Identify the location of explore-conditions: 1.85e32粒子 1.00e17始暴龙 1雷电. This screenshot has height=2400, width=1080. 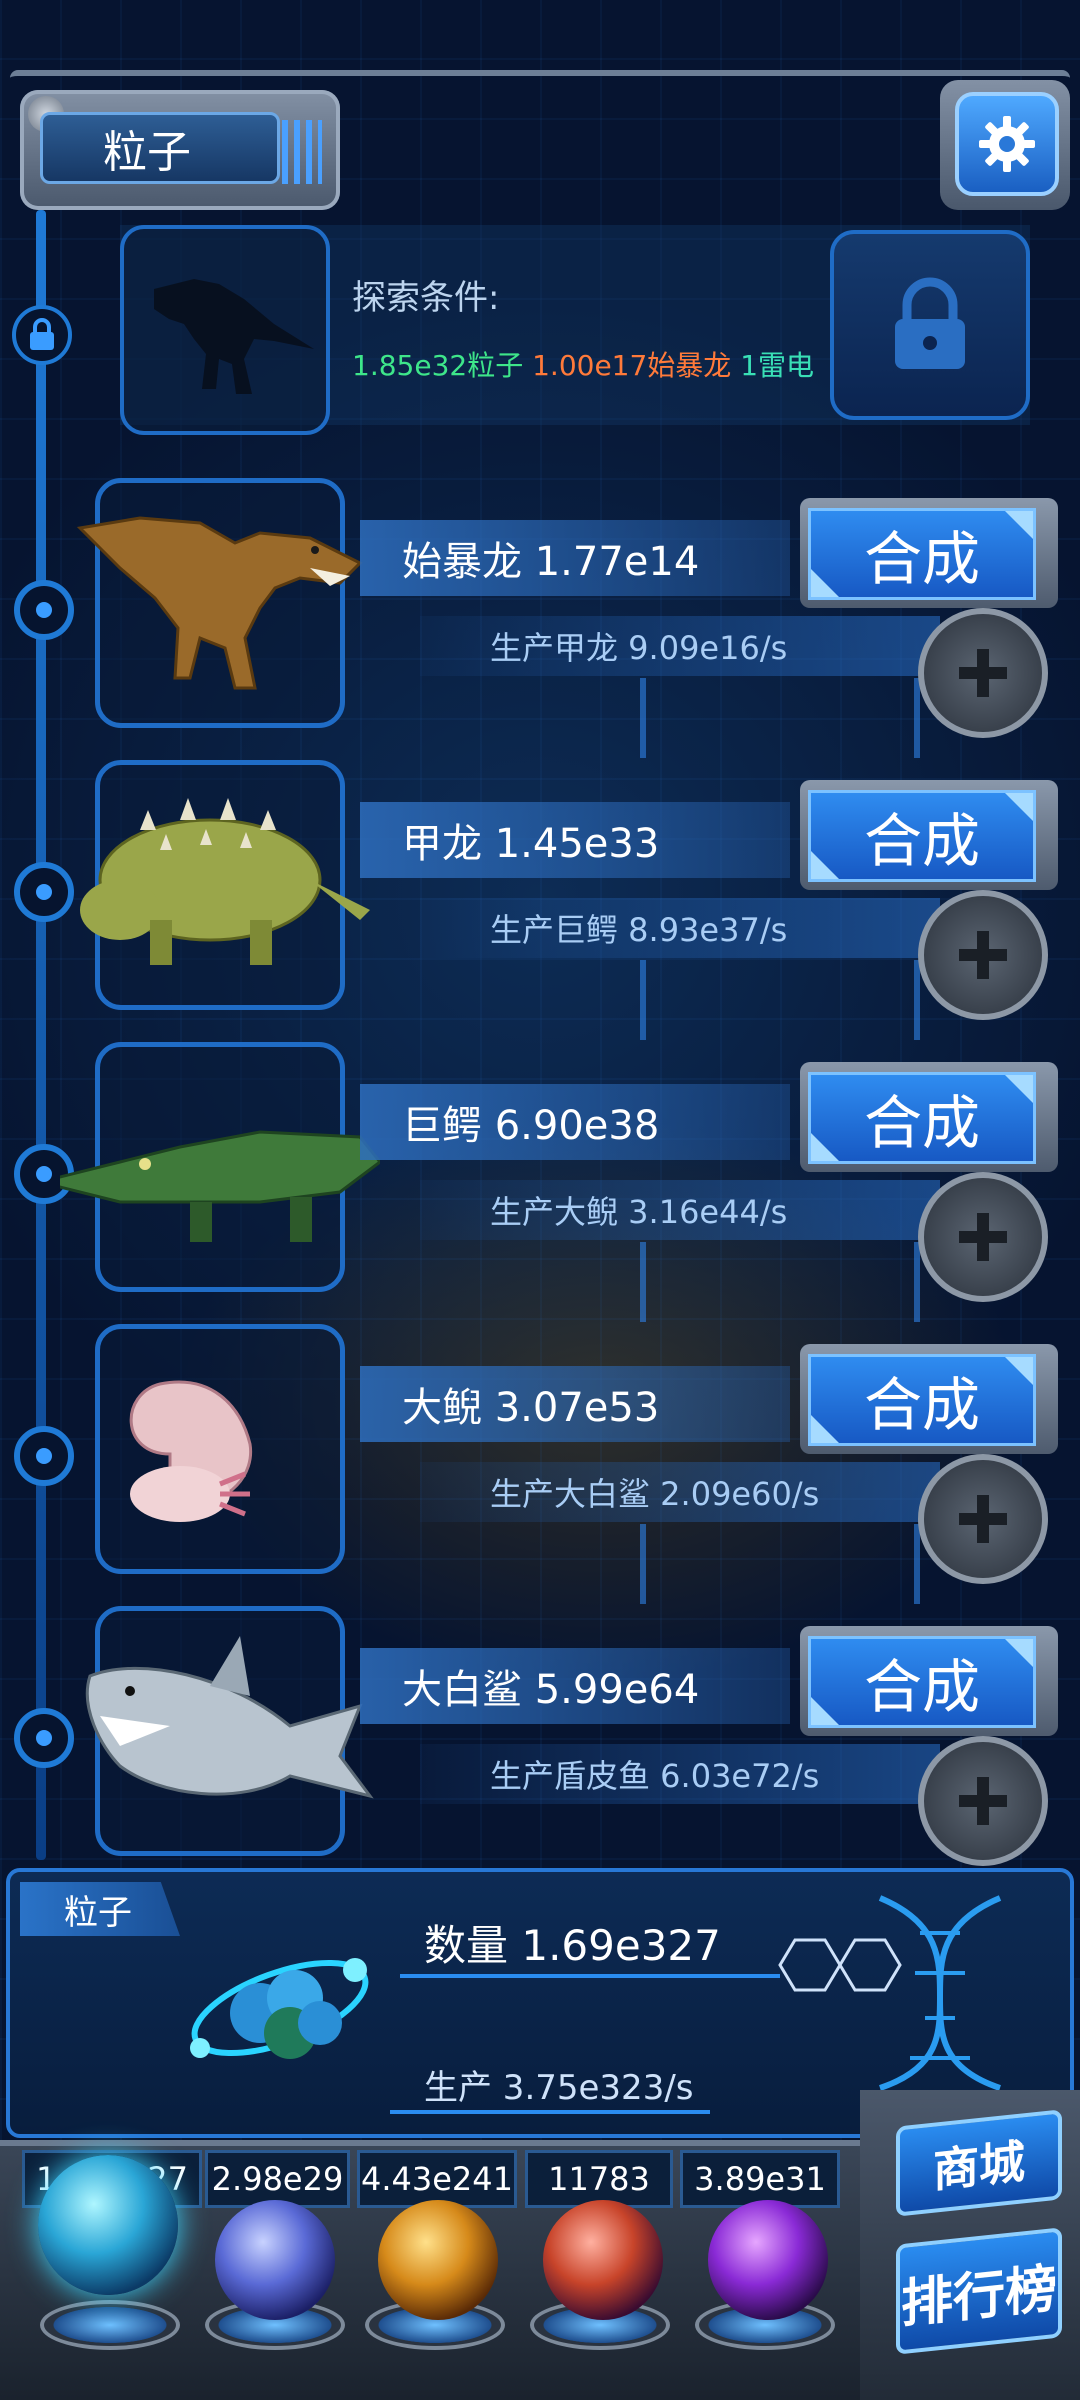
(583, 364).